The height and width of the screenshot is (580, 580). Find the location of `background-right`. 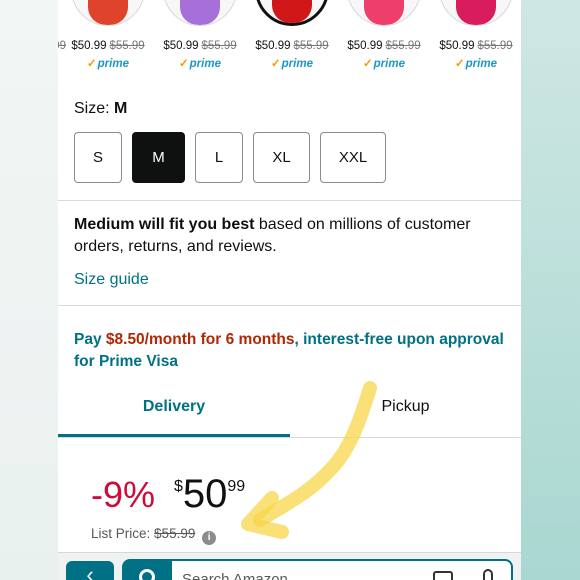

background-right is located at coordinates (550, 290).